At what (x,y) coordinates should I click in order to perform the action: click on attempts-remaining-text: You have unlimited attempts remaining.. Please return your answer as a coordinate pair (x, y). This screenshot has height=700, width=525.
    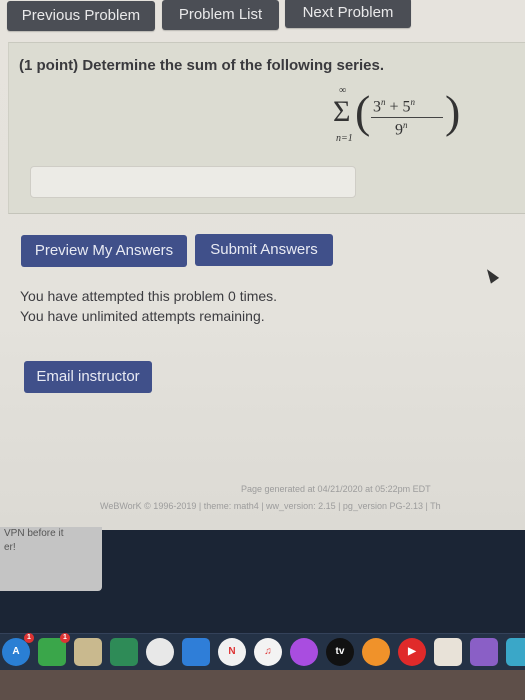
    Looking at the image, I should click on (142, 316).